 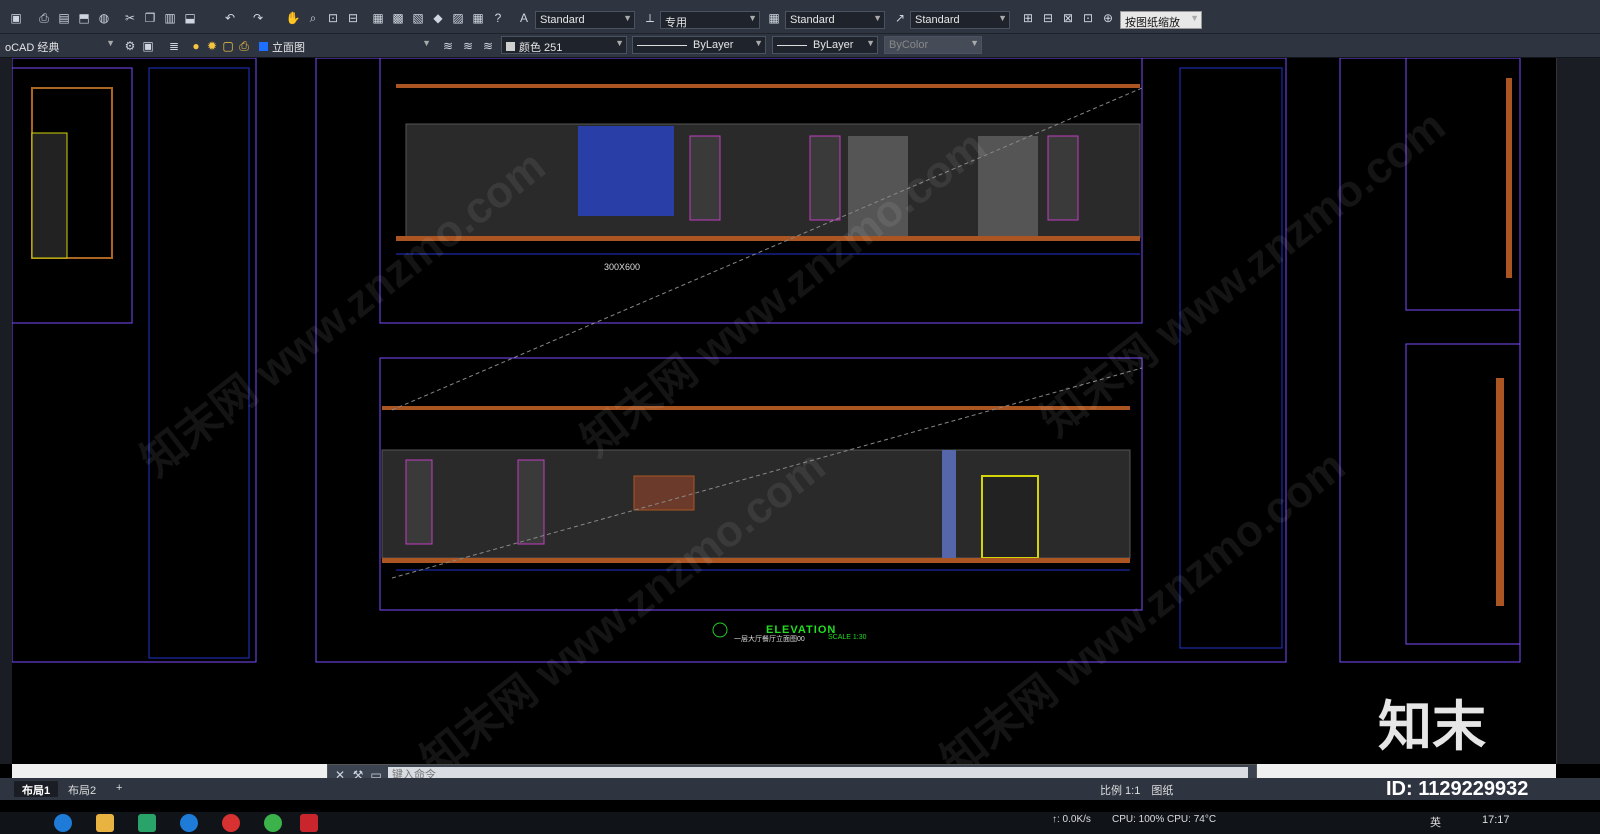 What do you see at coordinates (1028, 18) in the screenshot?
I see `viewport-icon: ⊞` at bounding box center [1028, 18].